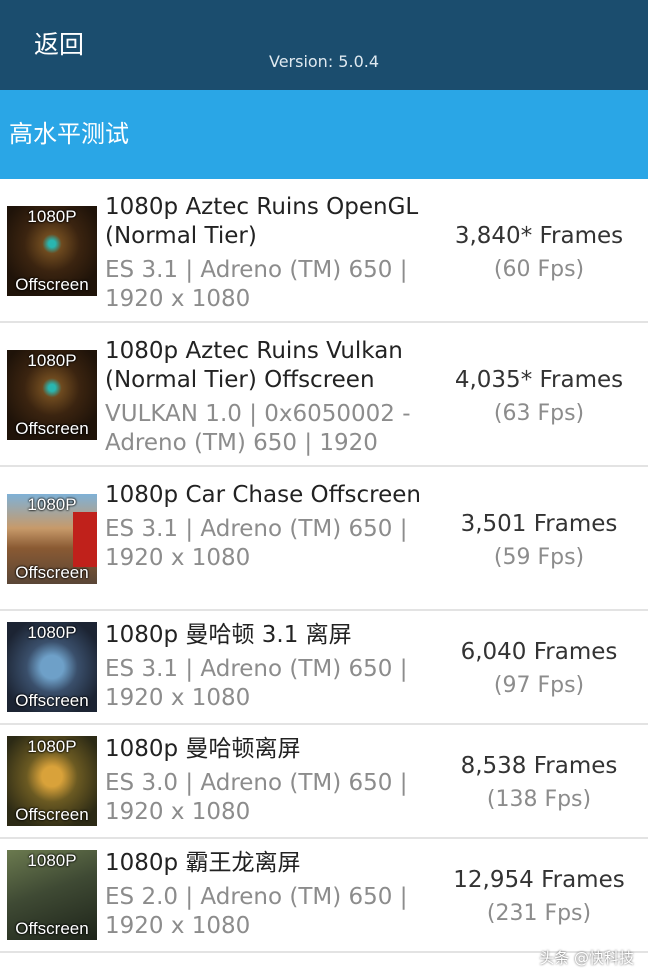 The image size is (648, 980). Describe the element at coordinates (586, 958) in the screenshot. I see `watermark: 头条 @快科技` at that location.